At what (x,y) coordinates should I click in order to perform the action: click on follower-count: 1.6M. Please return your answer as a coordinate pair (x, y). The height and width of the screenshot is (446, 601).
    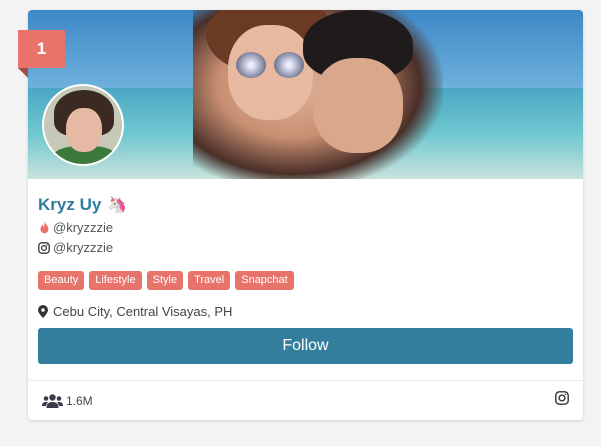
    Looking at the image, I should click on (67, 401).